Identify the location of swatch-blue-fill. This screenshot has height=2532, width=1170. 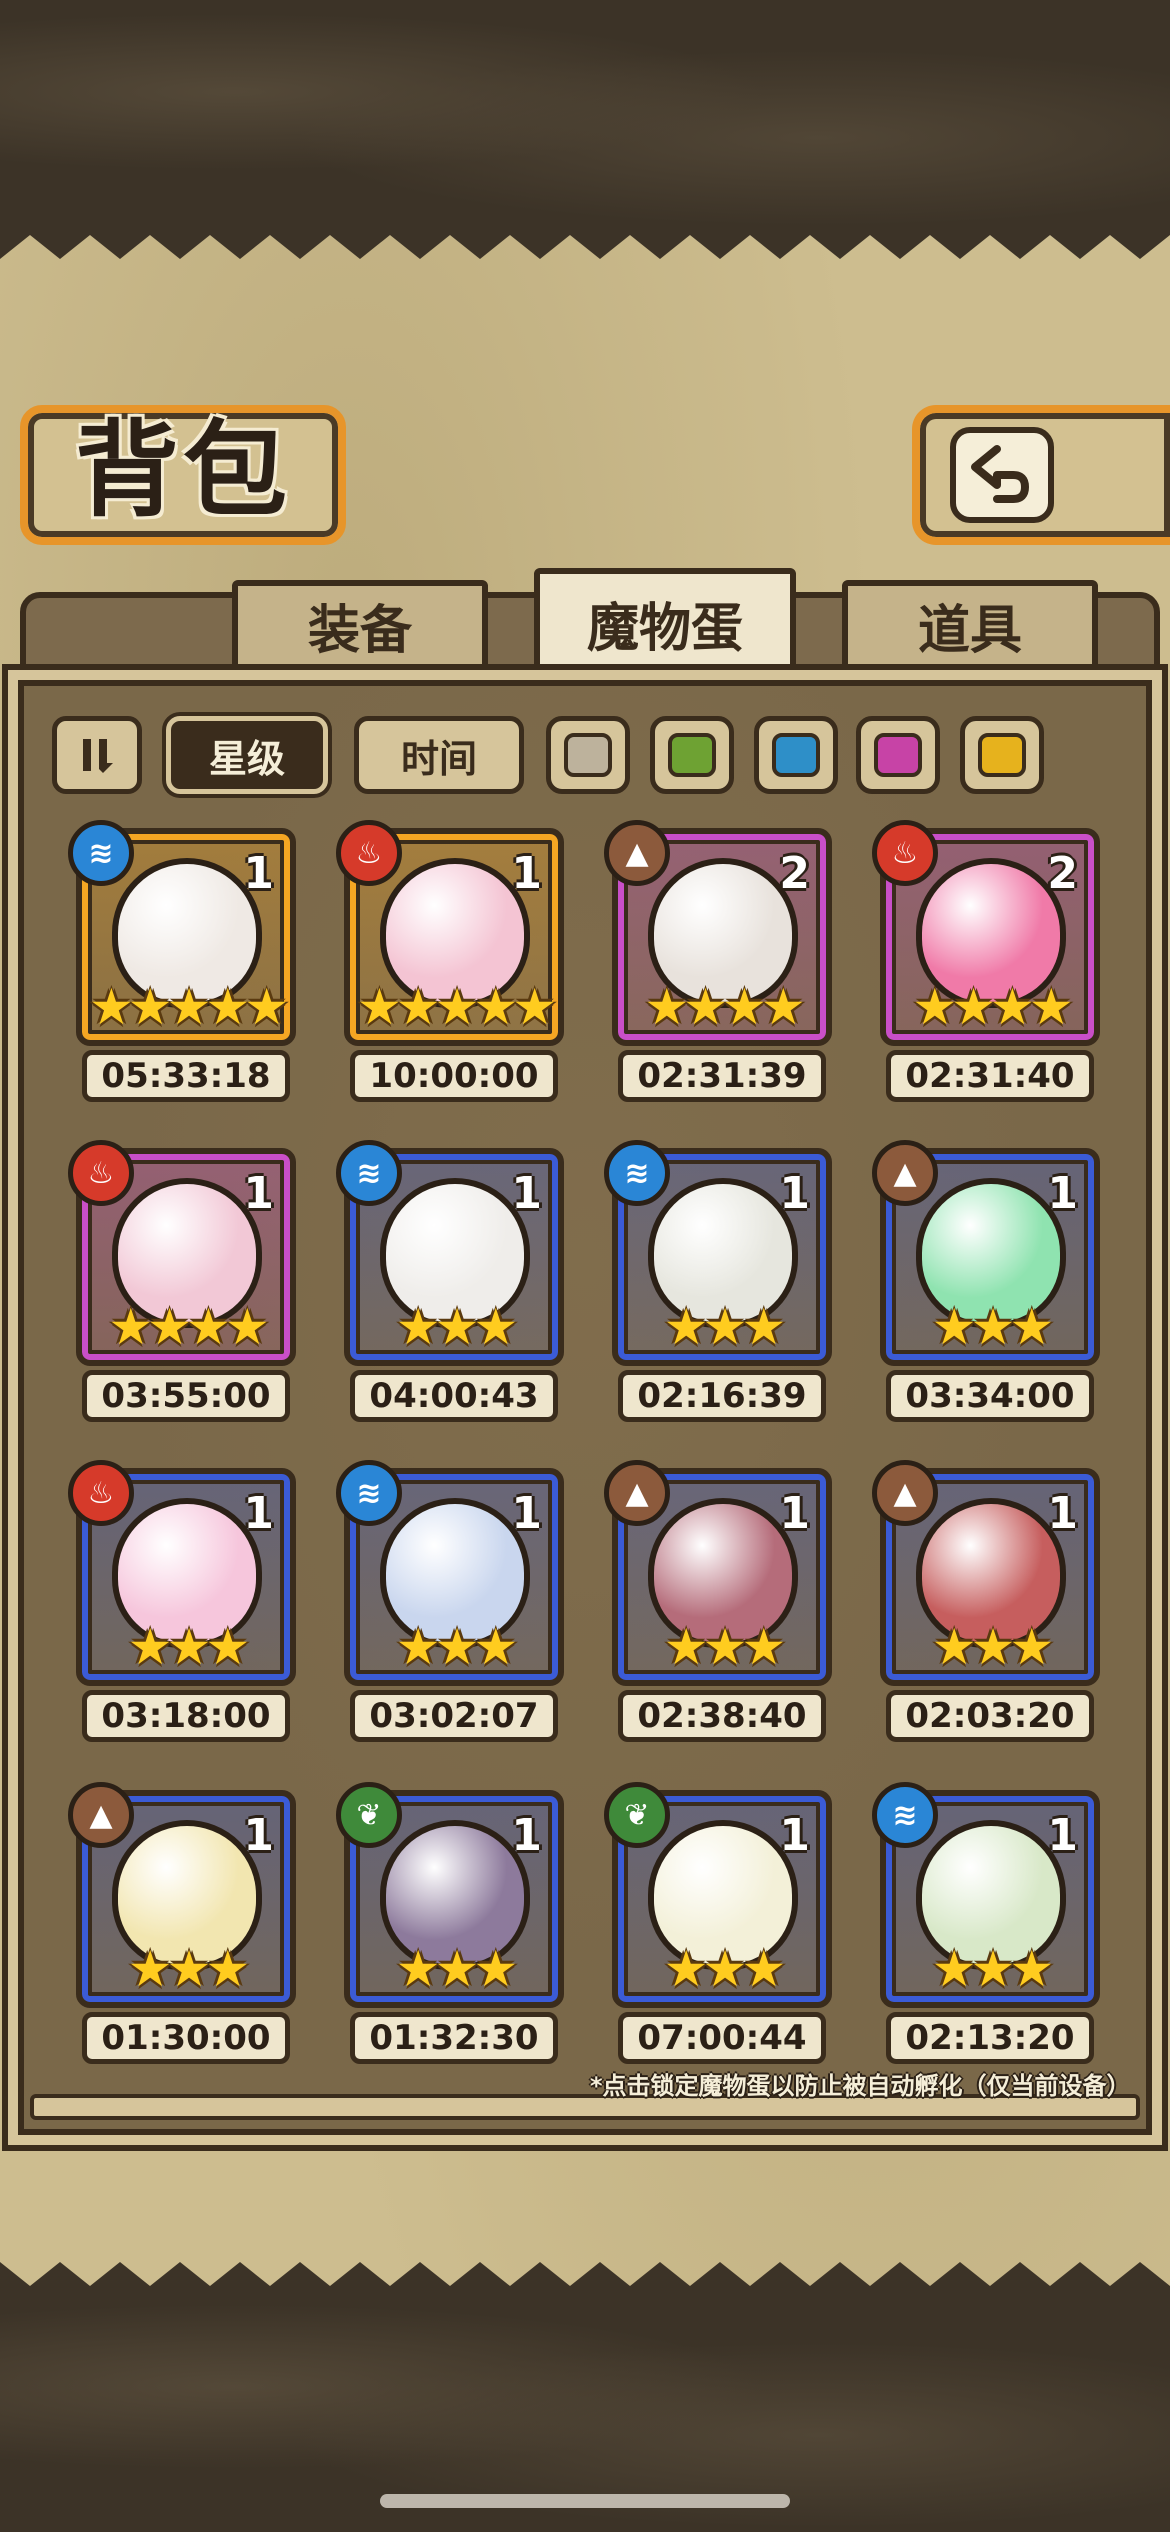
(796, 755).